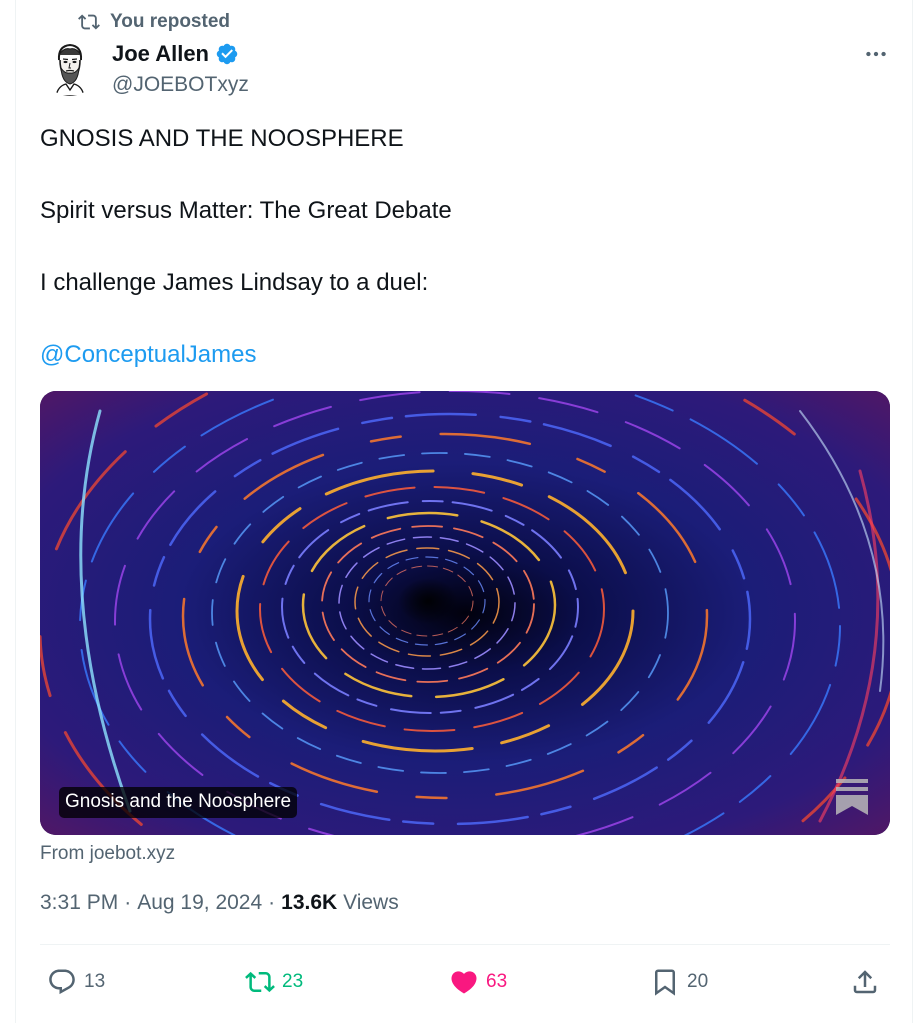 This screenshot has width=919, height=1023. I want to click on heart-filled-icon, so click(464, 982).